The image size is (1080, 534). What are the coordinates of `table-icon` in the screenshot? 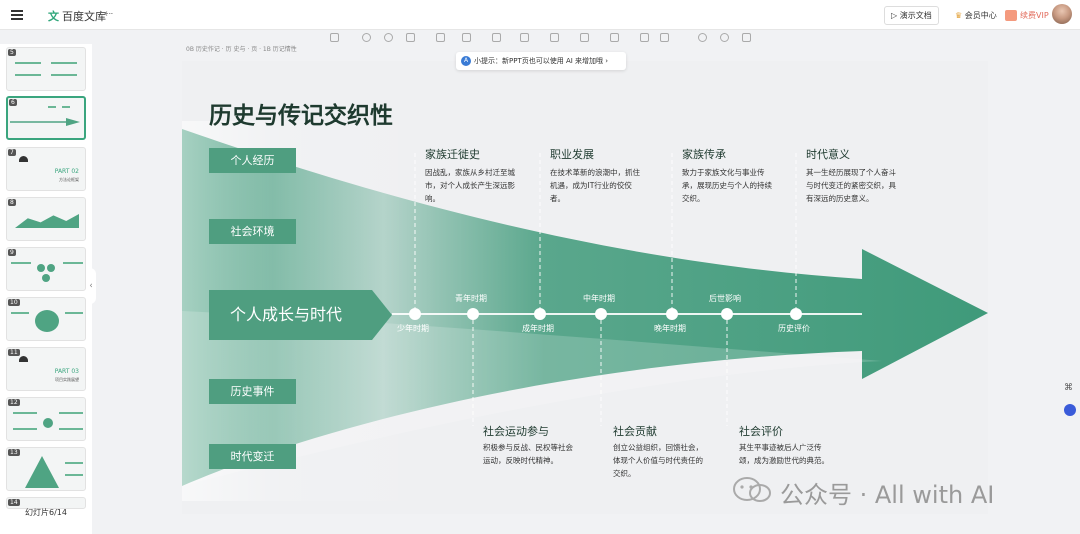 It's located at (644, 37).